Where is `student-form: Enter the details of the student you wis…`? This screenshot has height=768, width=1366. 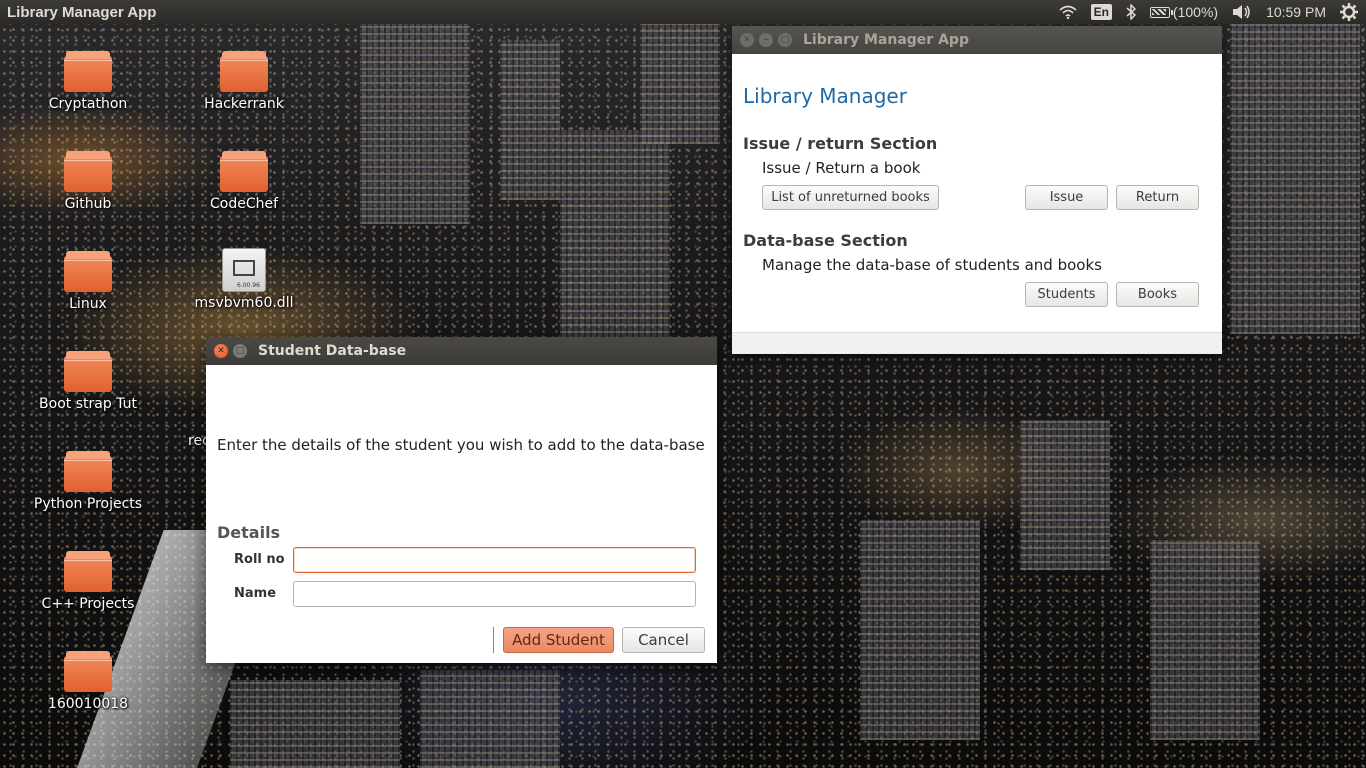
student-form: Enter the details of the student you wis… is located at coordinates (461, 514).